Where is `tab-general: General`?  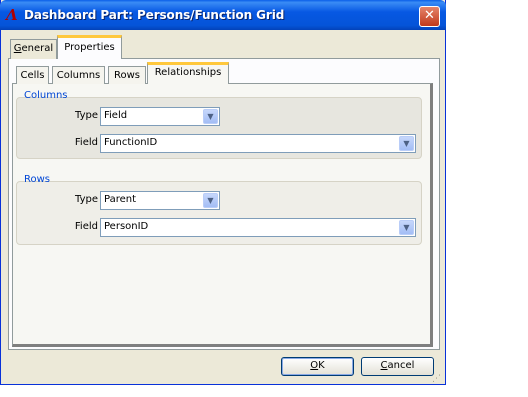 tab-general: General is located at coordinates (33, 49).